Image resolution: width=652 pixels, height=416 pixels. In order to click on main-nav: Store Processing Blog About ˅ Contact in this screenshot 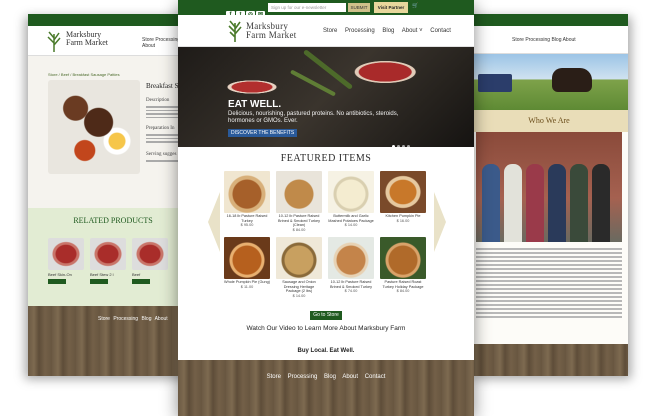, I will do `click(390, 31)`.